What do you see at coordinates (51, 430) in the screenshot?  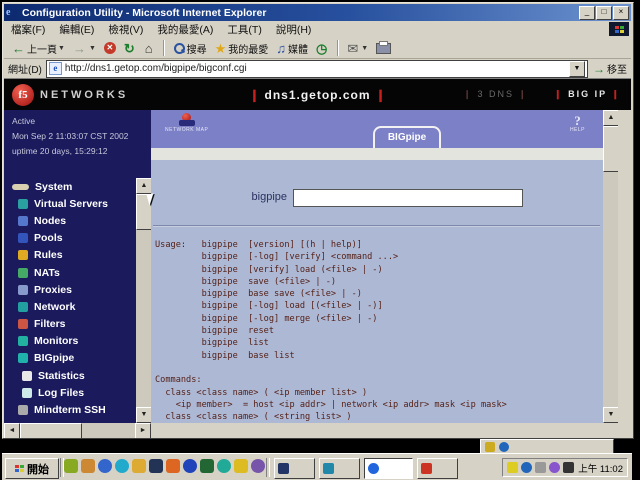 I see `sidebar-hscroll-thumb` at bounding box center [51, 430].